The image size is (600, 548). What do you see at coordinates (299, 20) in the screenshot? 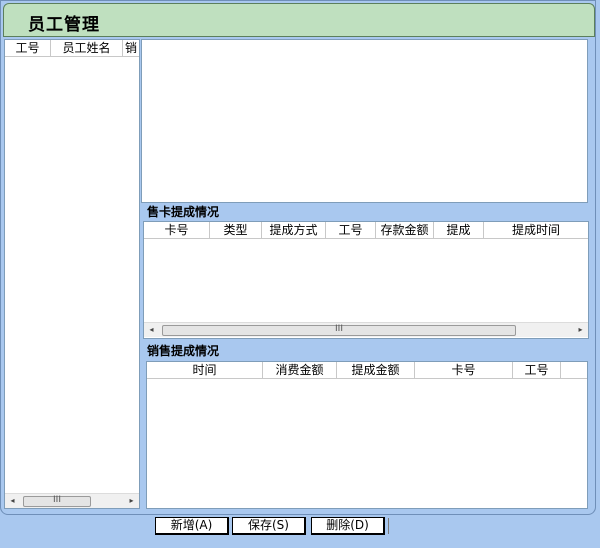
I see `title-bar: 员工管理` at bounding box center [299, 20].